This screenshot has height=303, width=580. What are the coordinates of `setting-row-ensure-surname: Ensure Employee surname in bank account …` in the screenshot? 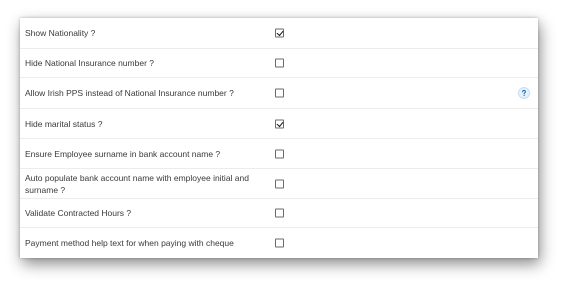 It's located at (279, 154).